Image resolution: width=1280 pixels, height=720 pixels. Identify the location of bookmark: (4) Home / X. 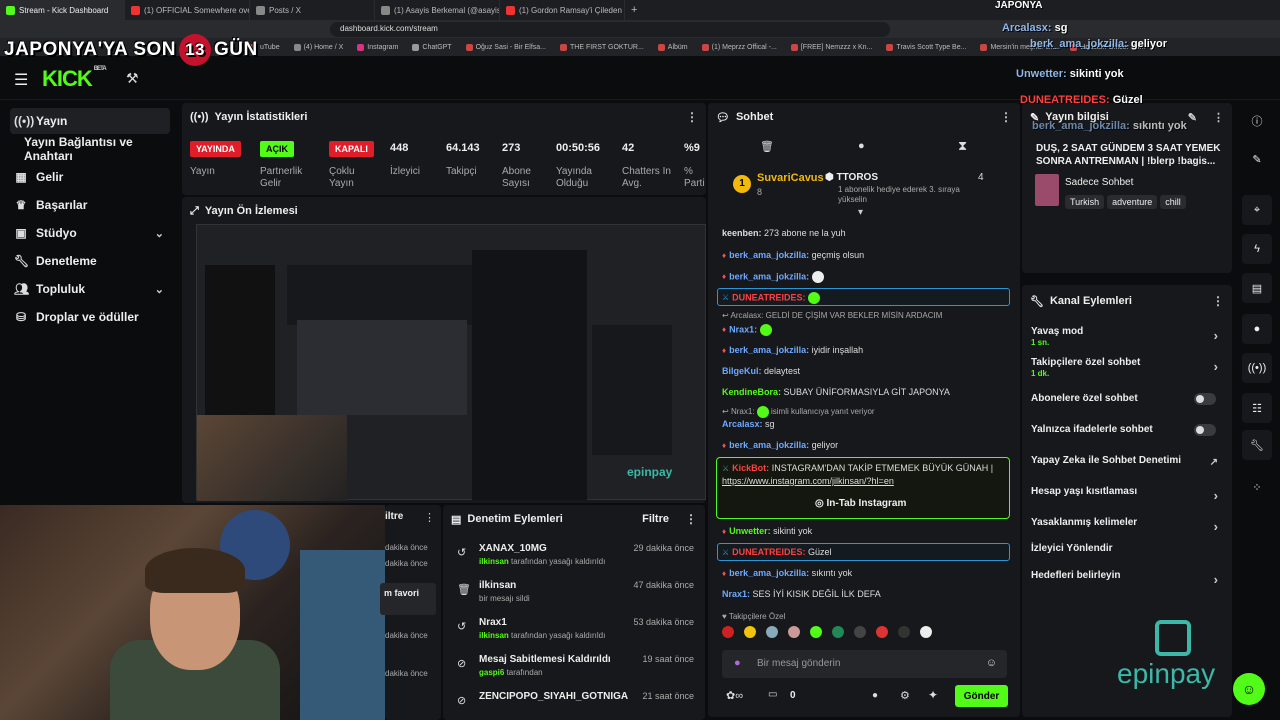
(318, 47).